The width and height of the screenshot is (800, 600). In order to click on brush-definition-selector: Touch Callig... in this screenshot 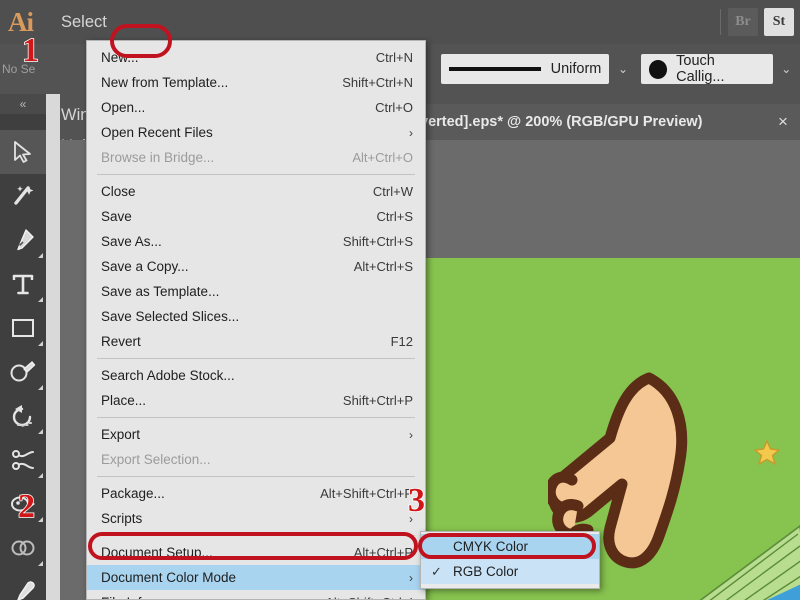, I will do `click(706, 69)`.